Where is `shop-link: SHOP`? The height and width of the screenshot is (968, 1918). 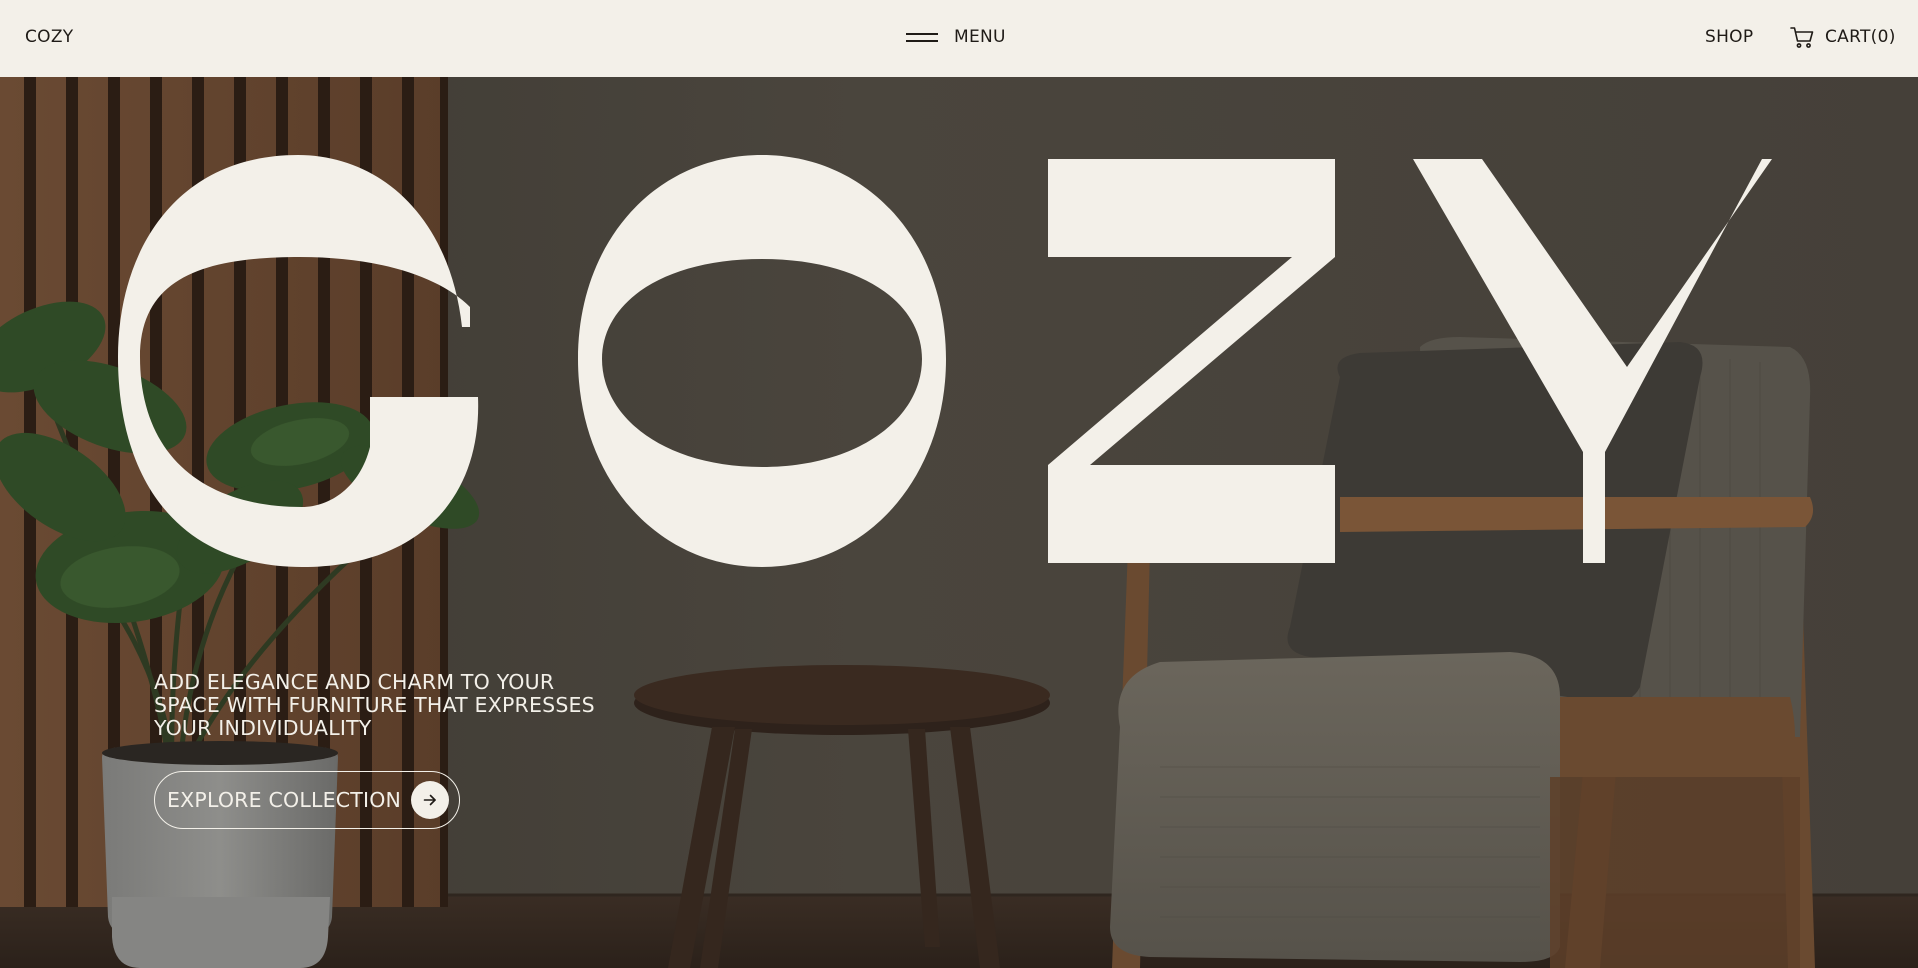 shop-link: SHOP is located at coordinates (1729, 37).